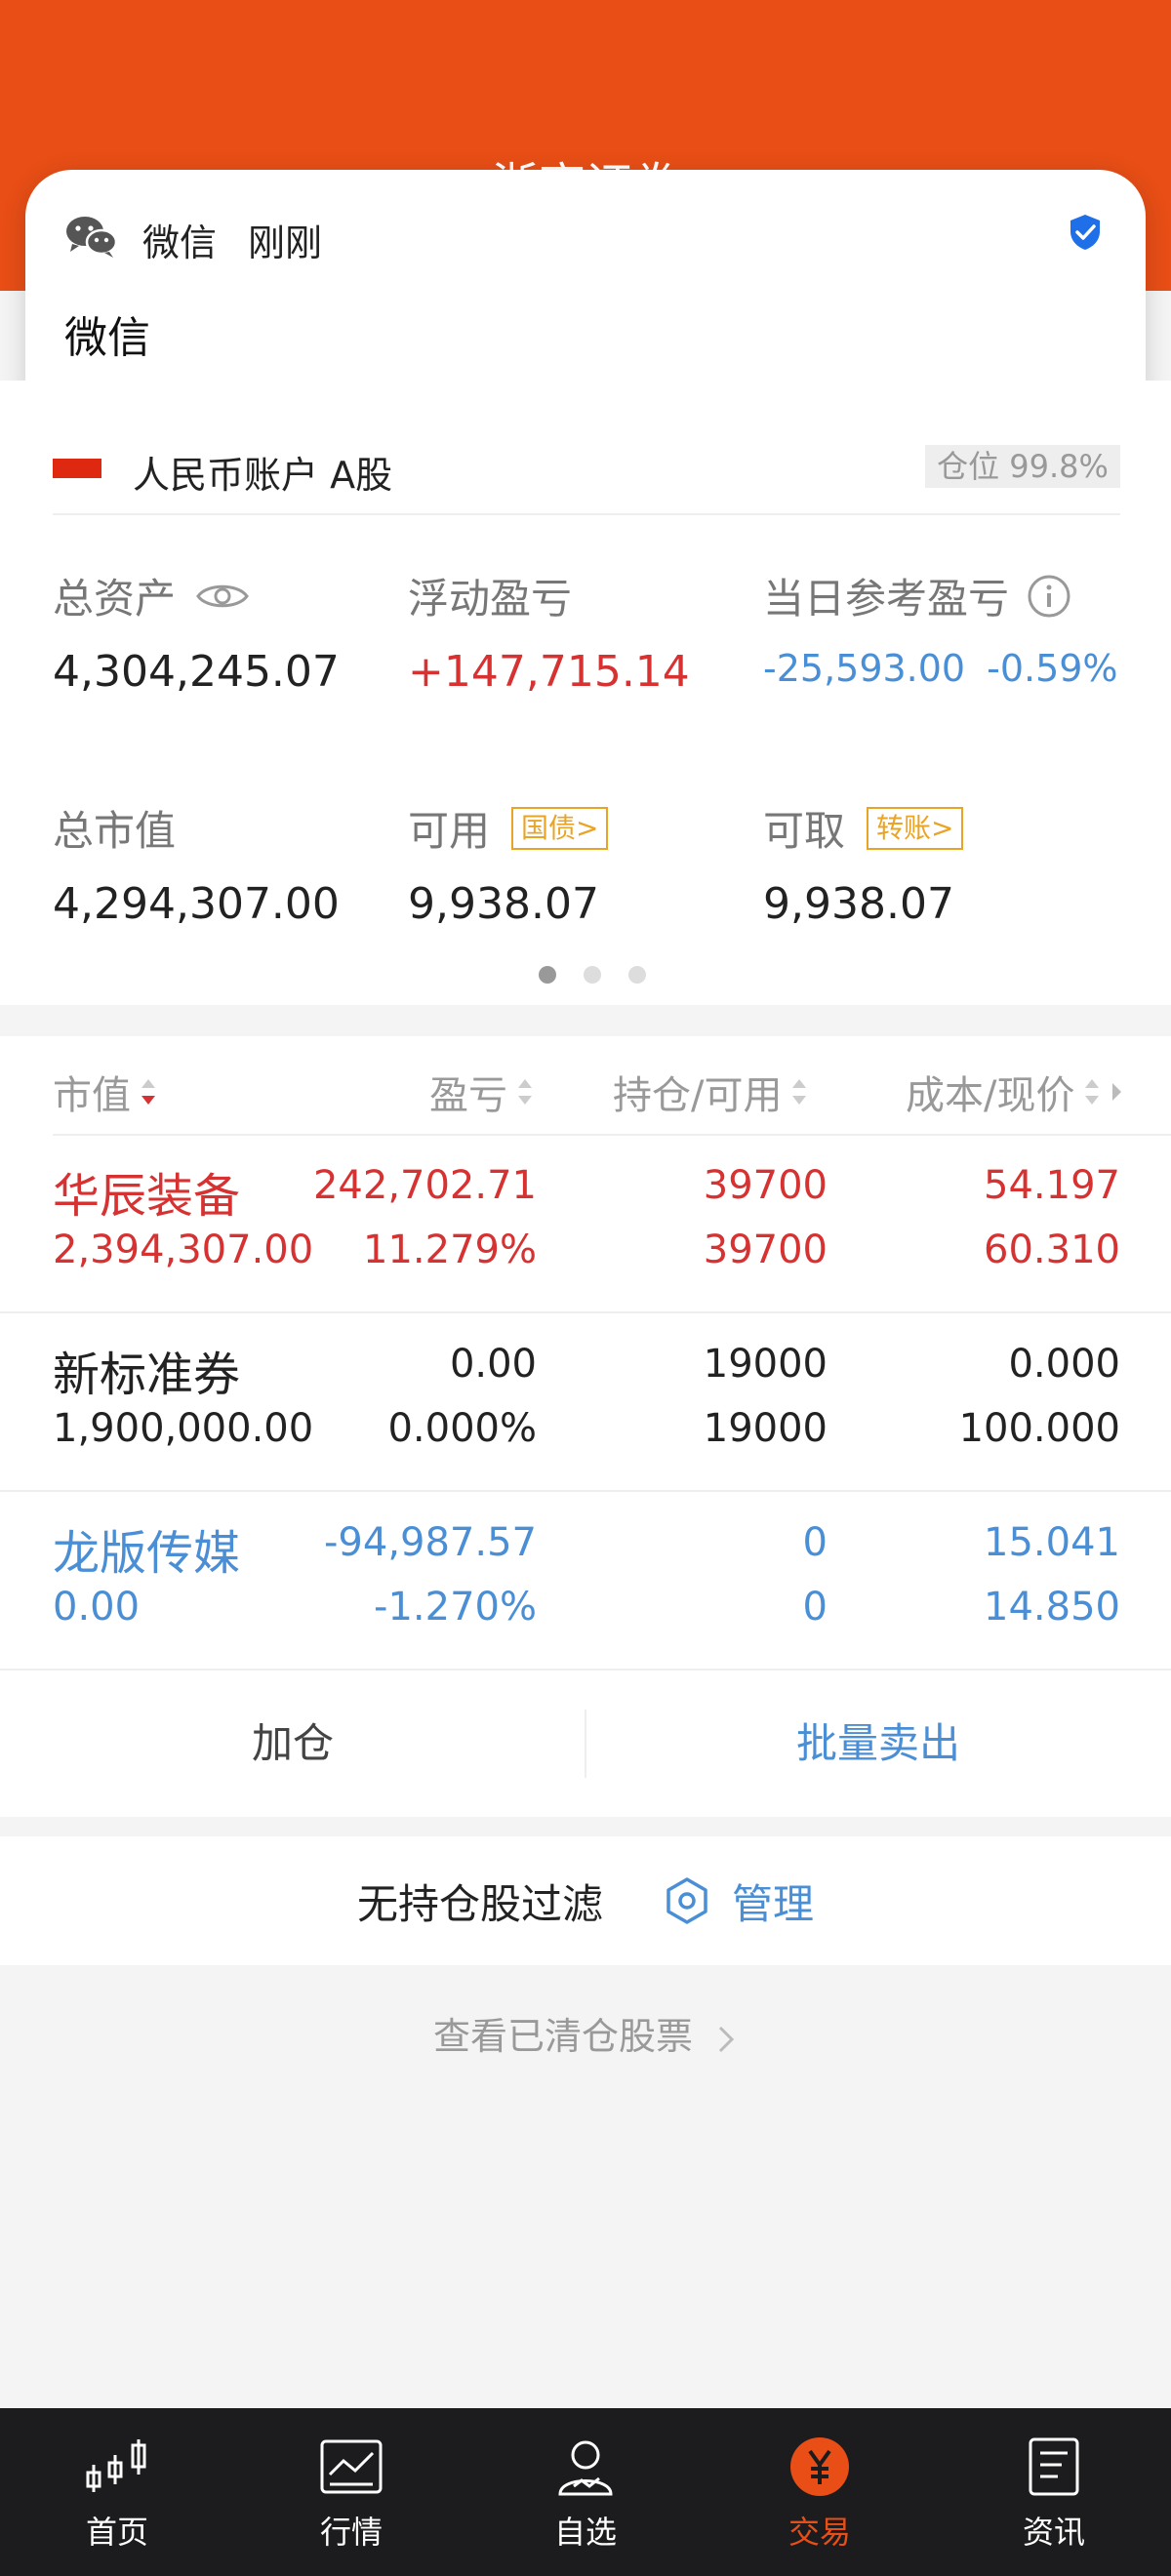  What do you see at coordinates (77, 468) in the screenshot?
I see `china-flag-icon` at bounding box center [77, 468].